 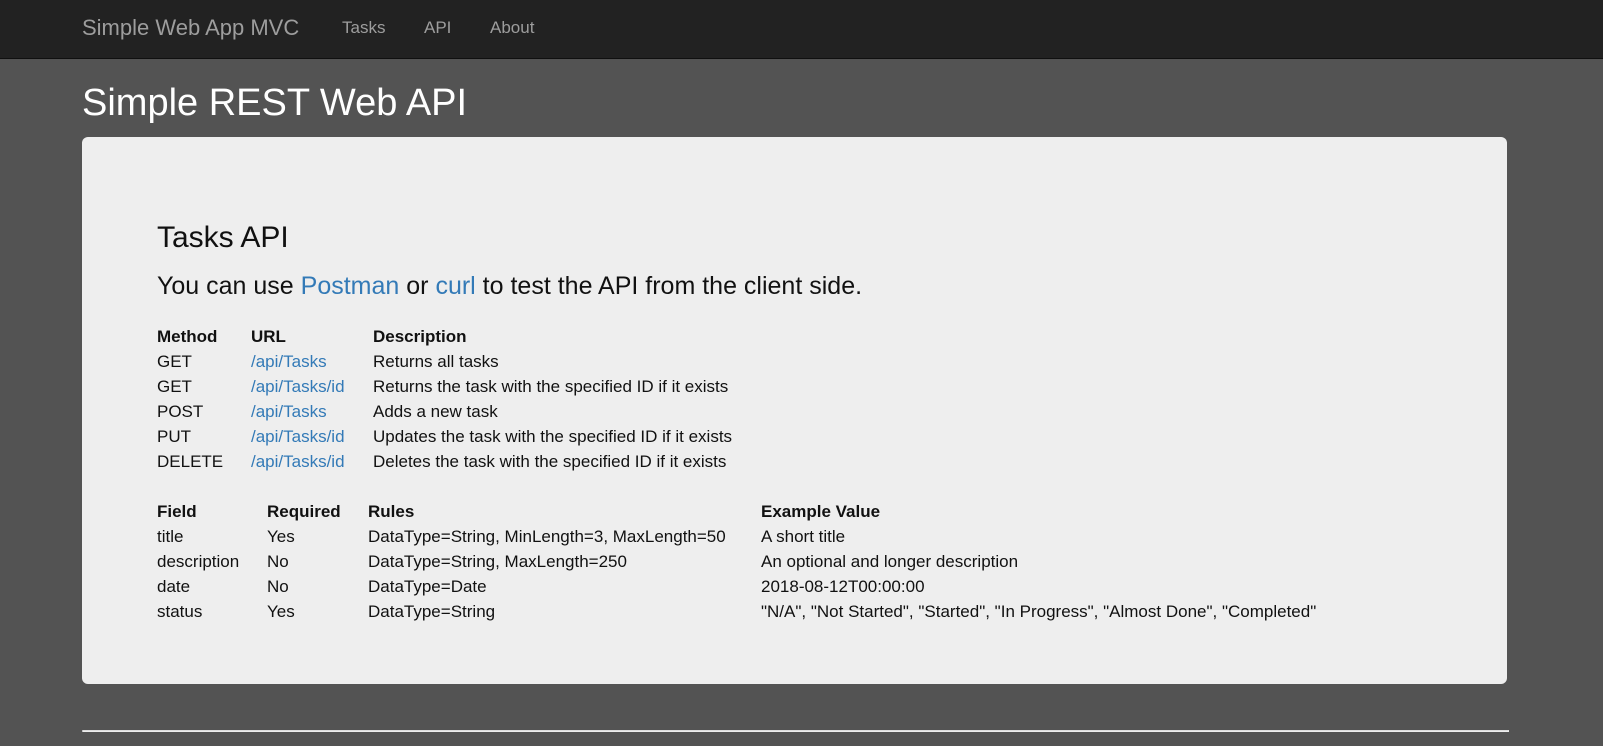 I want to click on lead-middle: or, so click(x=417, y=286).